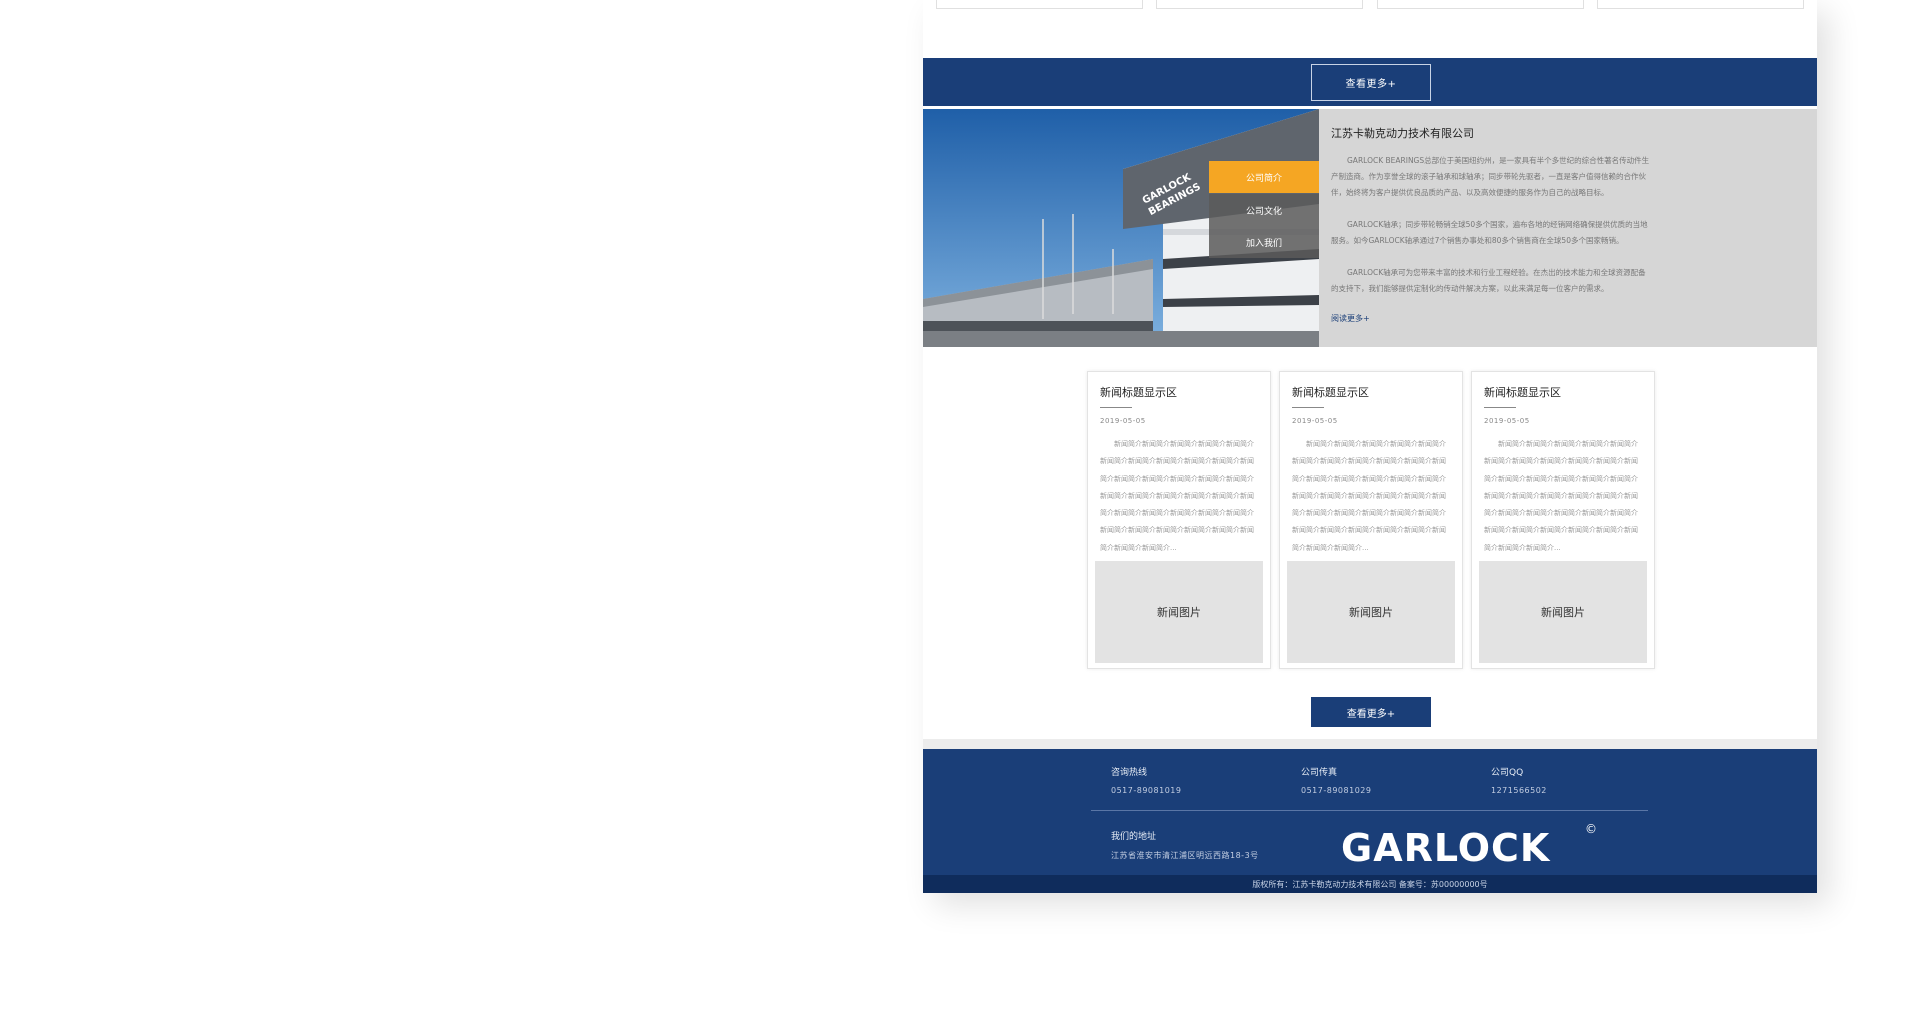 The image size is (1920, 1013). What do you see at coordinates (1370, 744) in the screenshot?
I see `section-divider` at bounding box center [1370, 744].